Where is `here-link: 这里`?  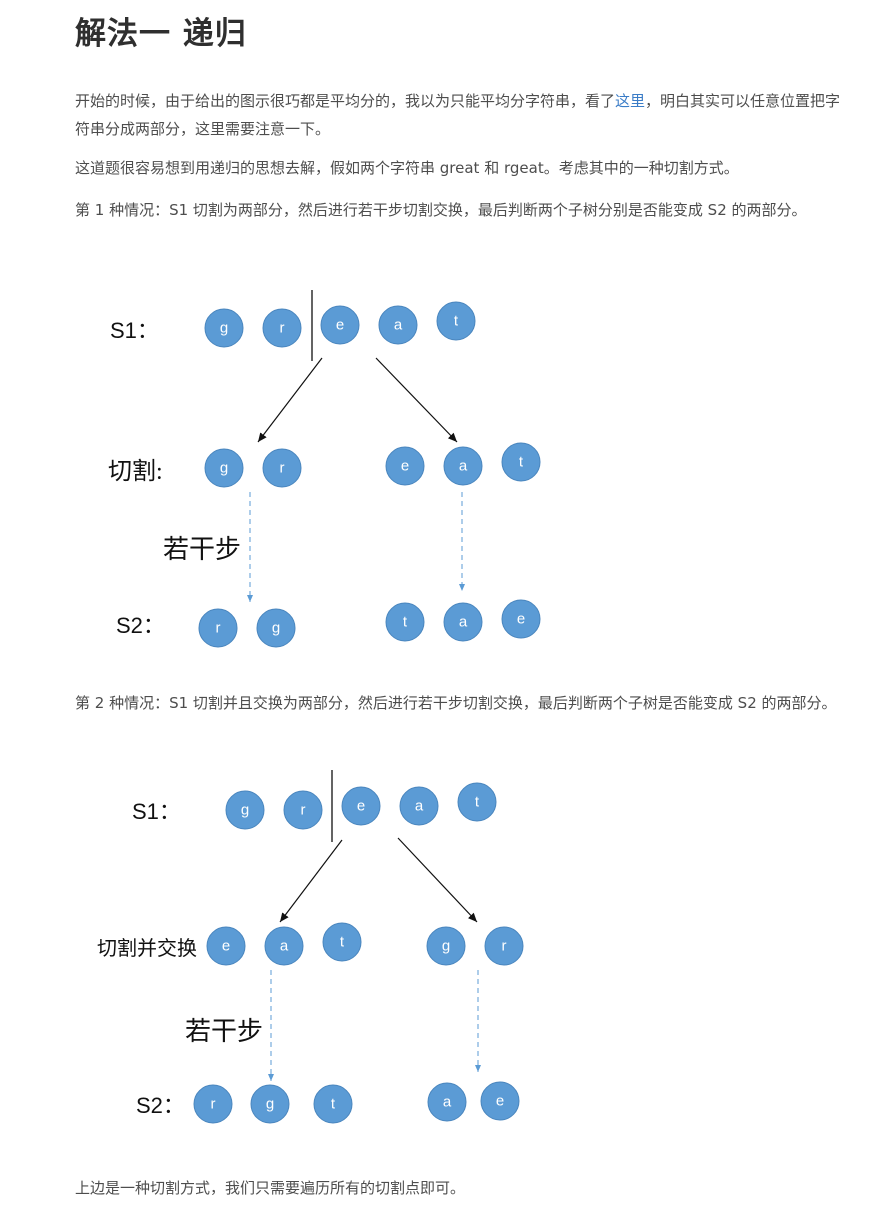
here-link: 这里 is located at coordinates (630, 101).